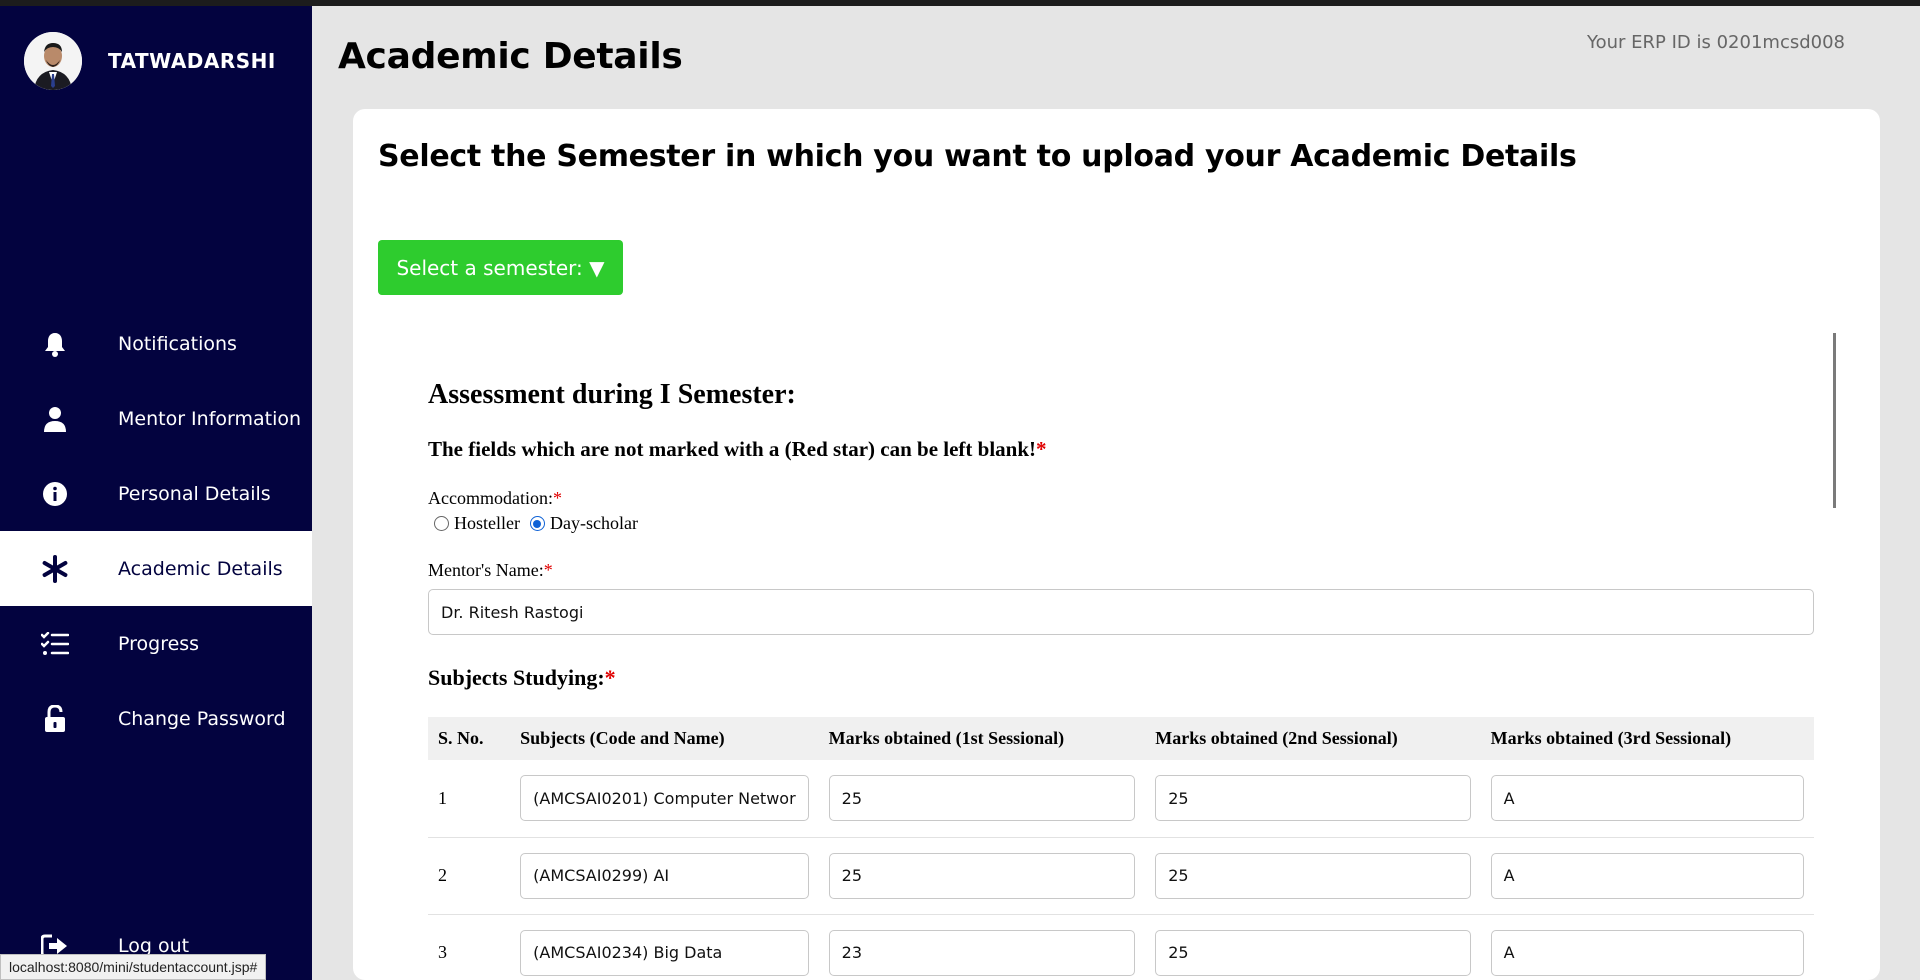 Image resolution: width=1920 pixels, height=980 pixels. Describe the element at coordinates (55, 419) in the screenshot. I see `user-icon` at that location.